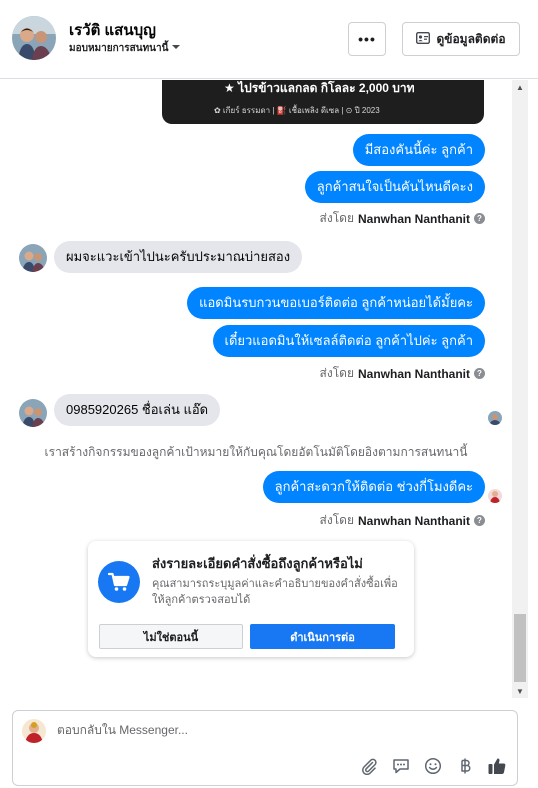  Describe the element at coordinates (465, 766) in the screenshot. I see `baht-icon` at that location.